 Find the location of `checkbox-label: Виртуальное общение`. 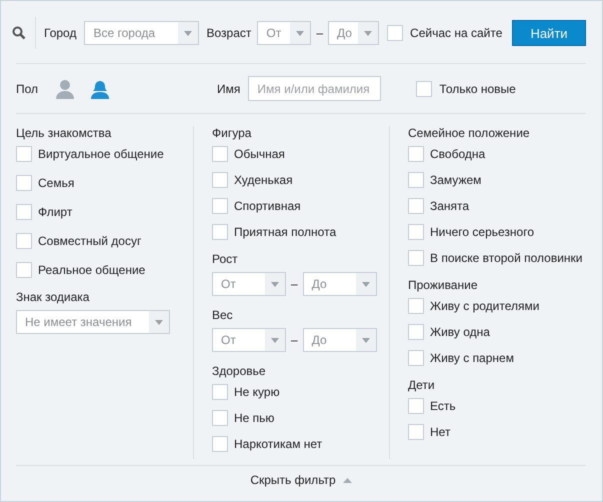

checkbox-label: Виртуальное общение is located at coordinates (101, 154).